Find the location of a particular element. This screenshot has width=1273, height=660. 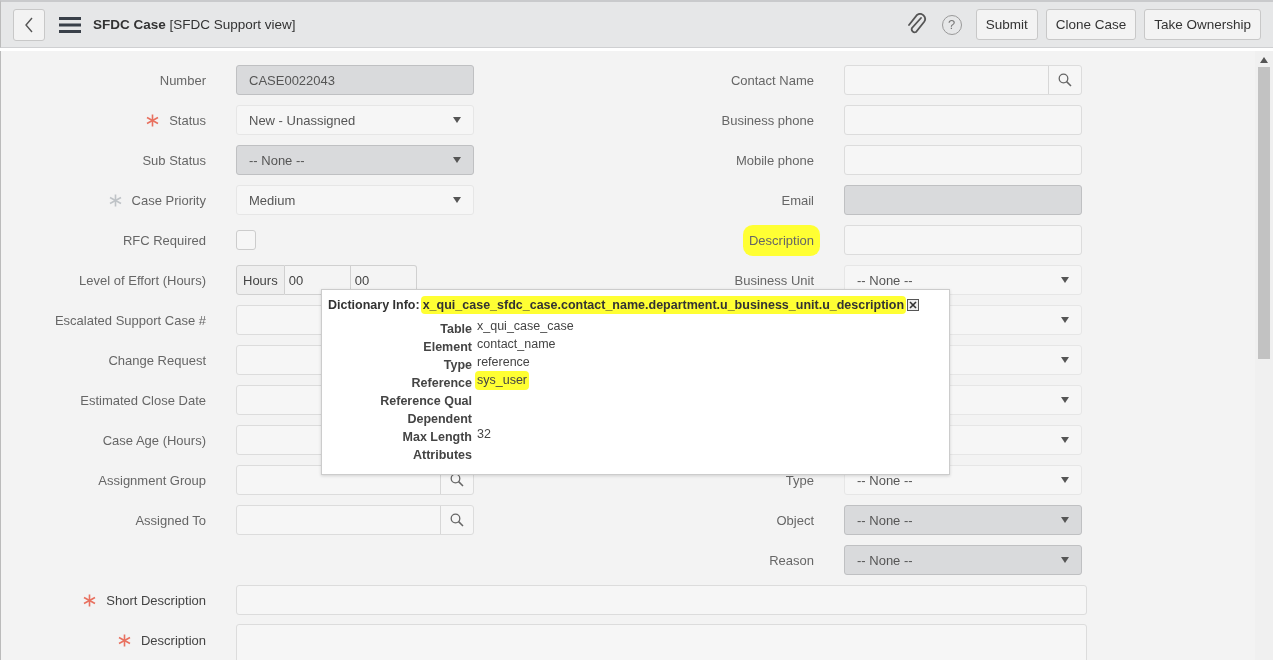

text-field: CASE0022043 is located at coordinates (355, 80).